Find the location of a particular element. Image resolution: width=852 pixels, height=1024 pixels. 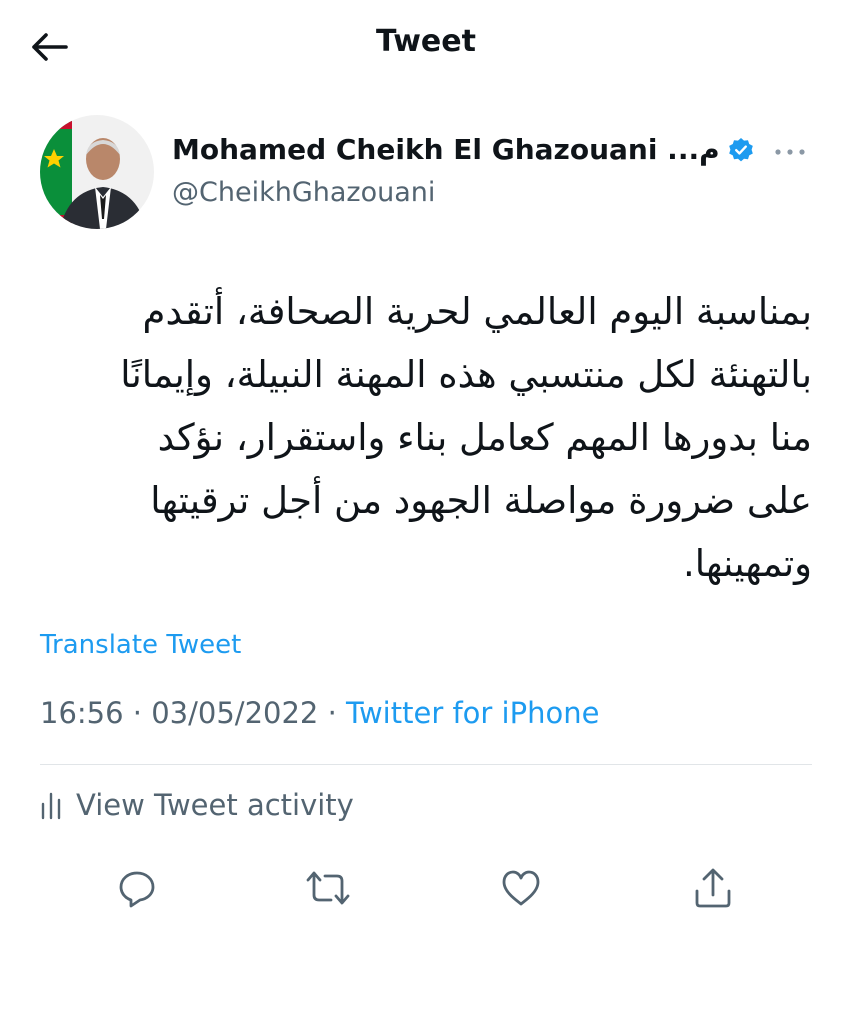

view-tweet-activity-button: View Tweet activity is located at coordinates (197, 805).